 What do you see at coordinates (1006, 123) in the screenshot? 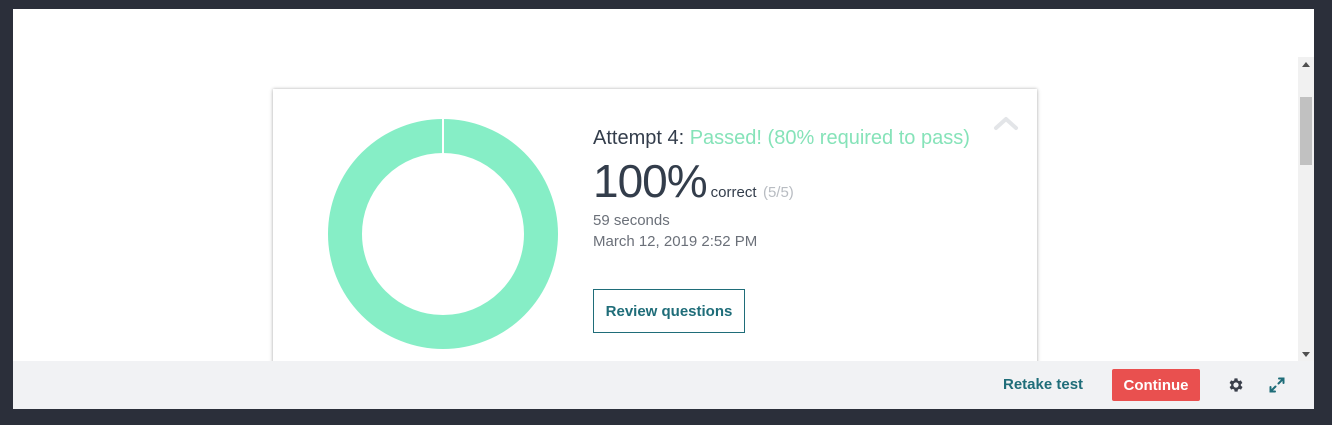
I see `chevron-up-icon` at bounding box center [1006, 123].